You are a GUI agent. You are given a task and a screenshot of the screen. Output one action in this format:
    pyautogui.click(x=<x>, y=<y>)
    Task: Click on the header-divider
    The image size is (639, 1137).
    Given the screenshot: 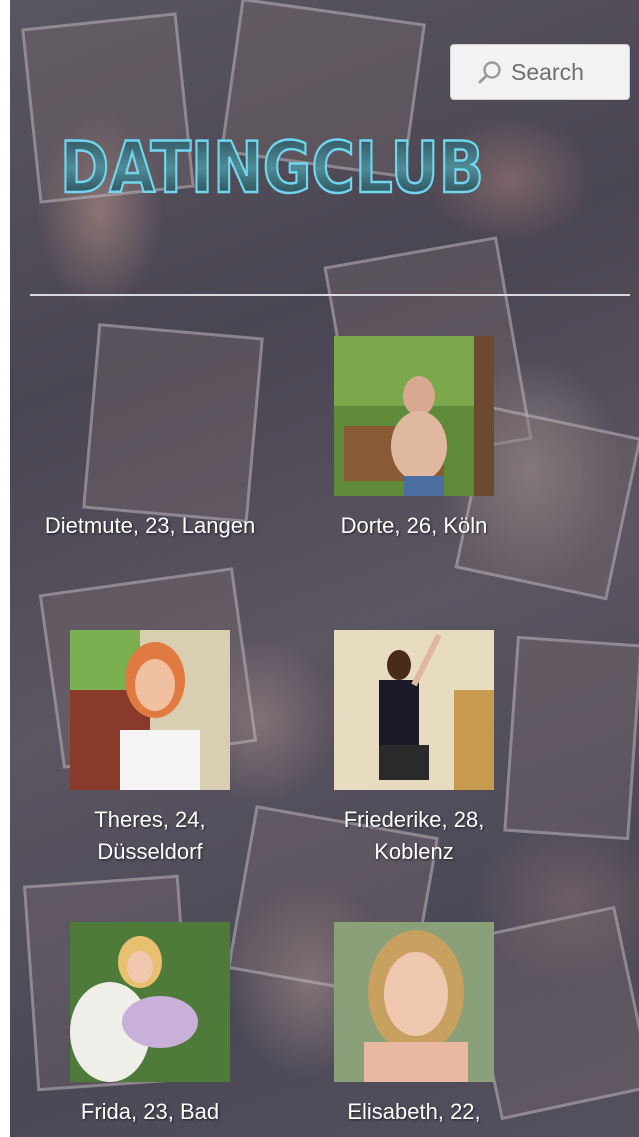 What is the action you would take?
    pyautogui.click(x=330, y=295)
    